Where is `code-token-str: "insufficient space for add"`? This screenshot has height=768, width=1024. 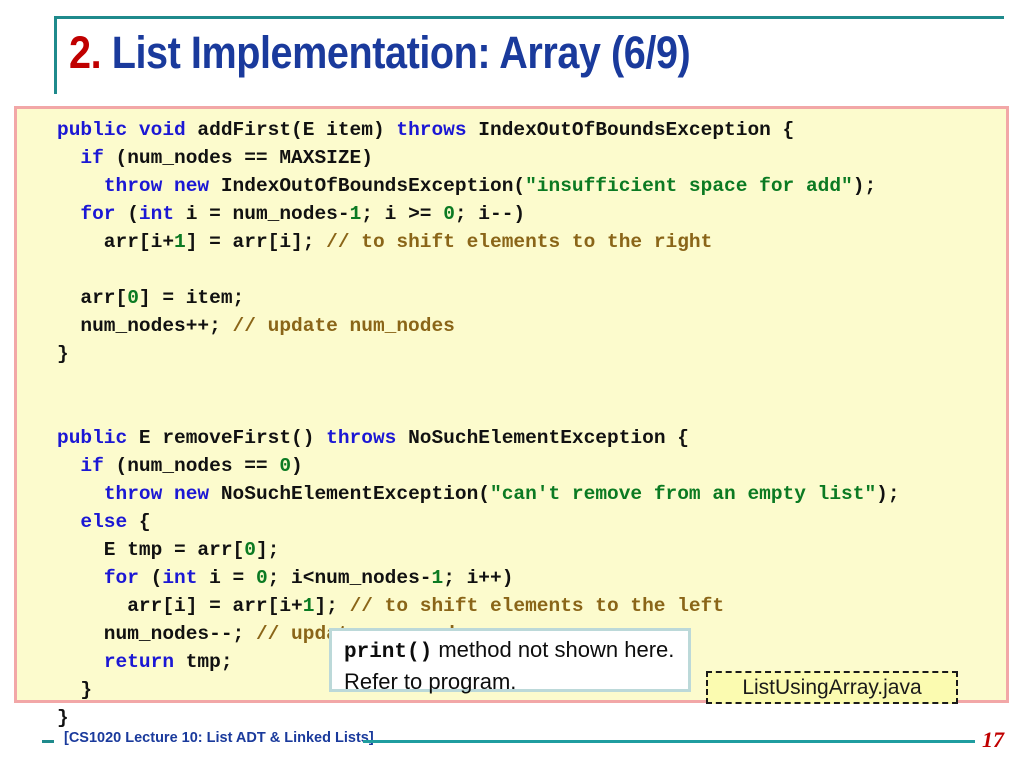
code-token-str: "insufficient space for add" is located at coordinates (689, 186).